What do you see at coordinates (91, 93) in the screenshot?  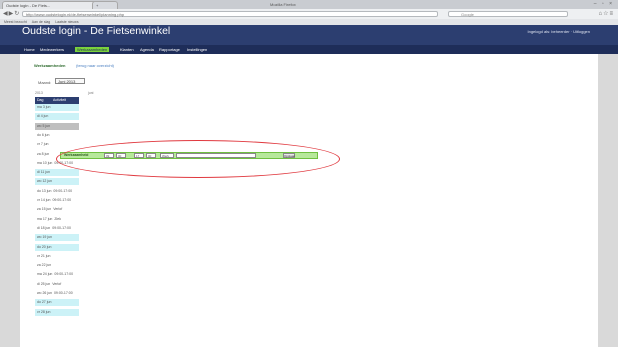 I see `month-short-label: juni` at bounding box center [91, 93].